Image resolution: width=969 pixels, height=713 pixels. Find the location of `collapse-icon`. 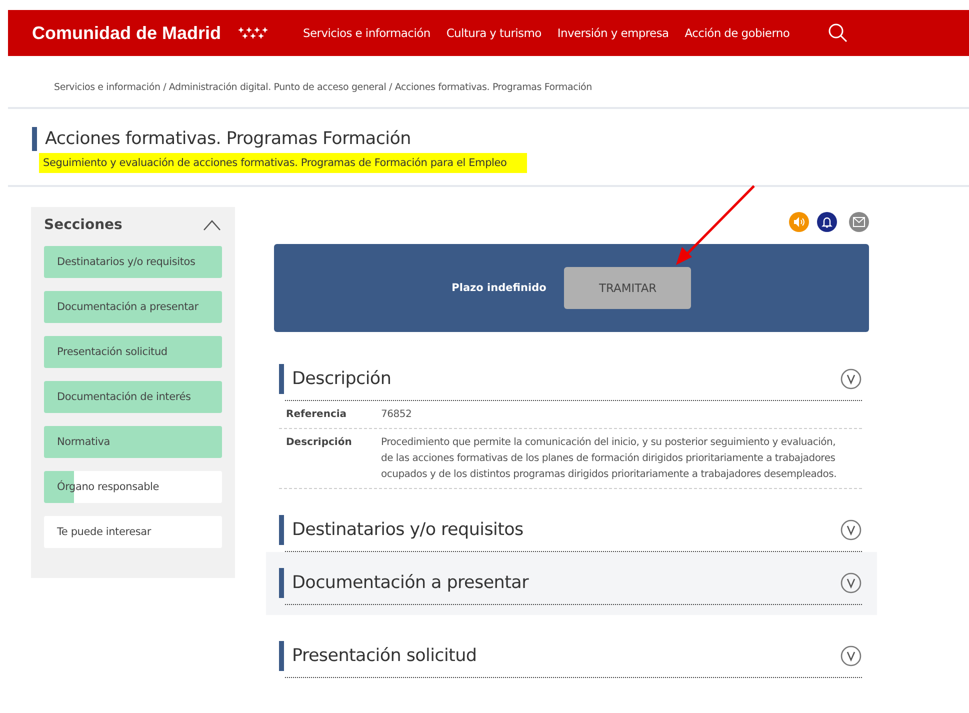

collapse-icon is located at coordinates (212, 225).